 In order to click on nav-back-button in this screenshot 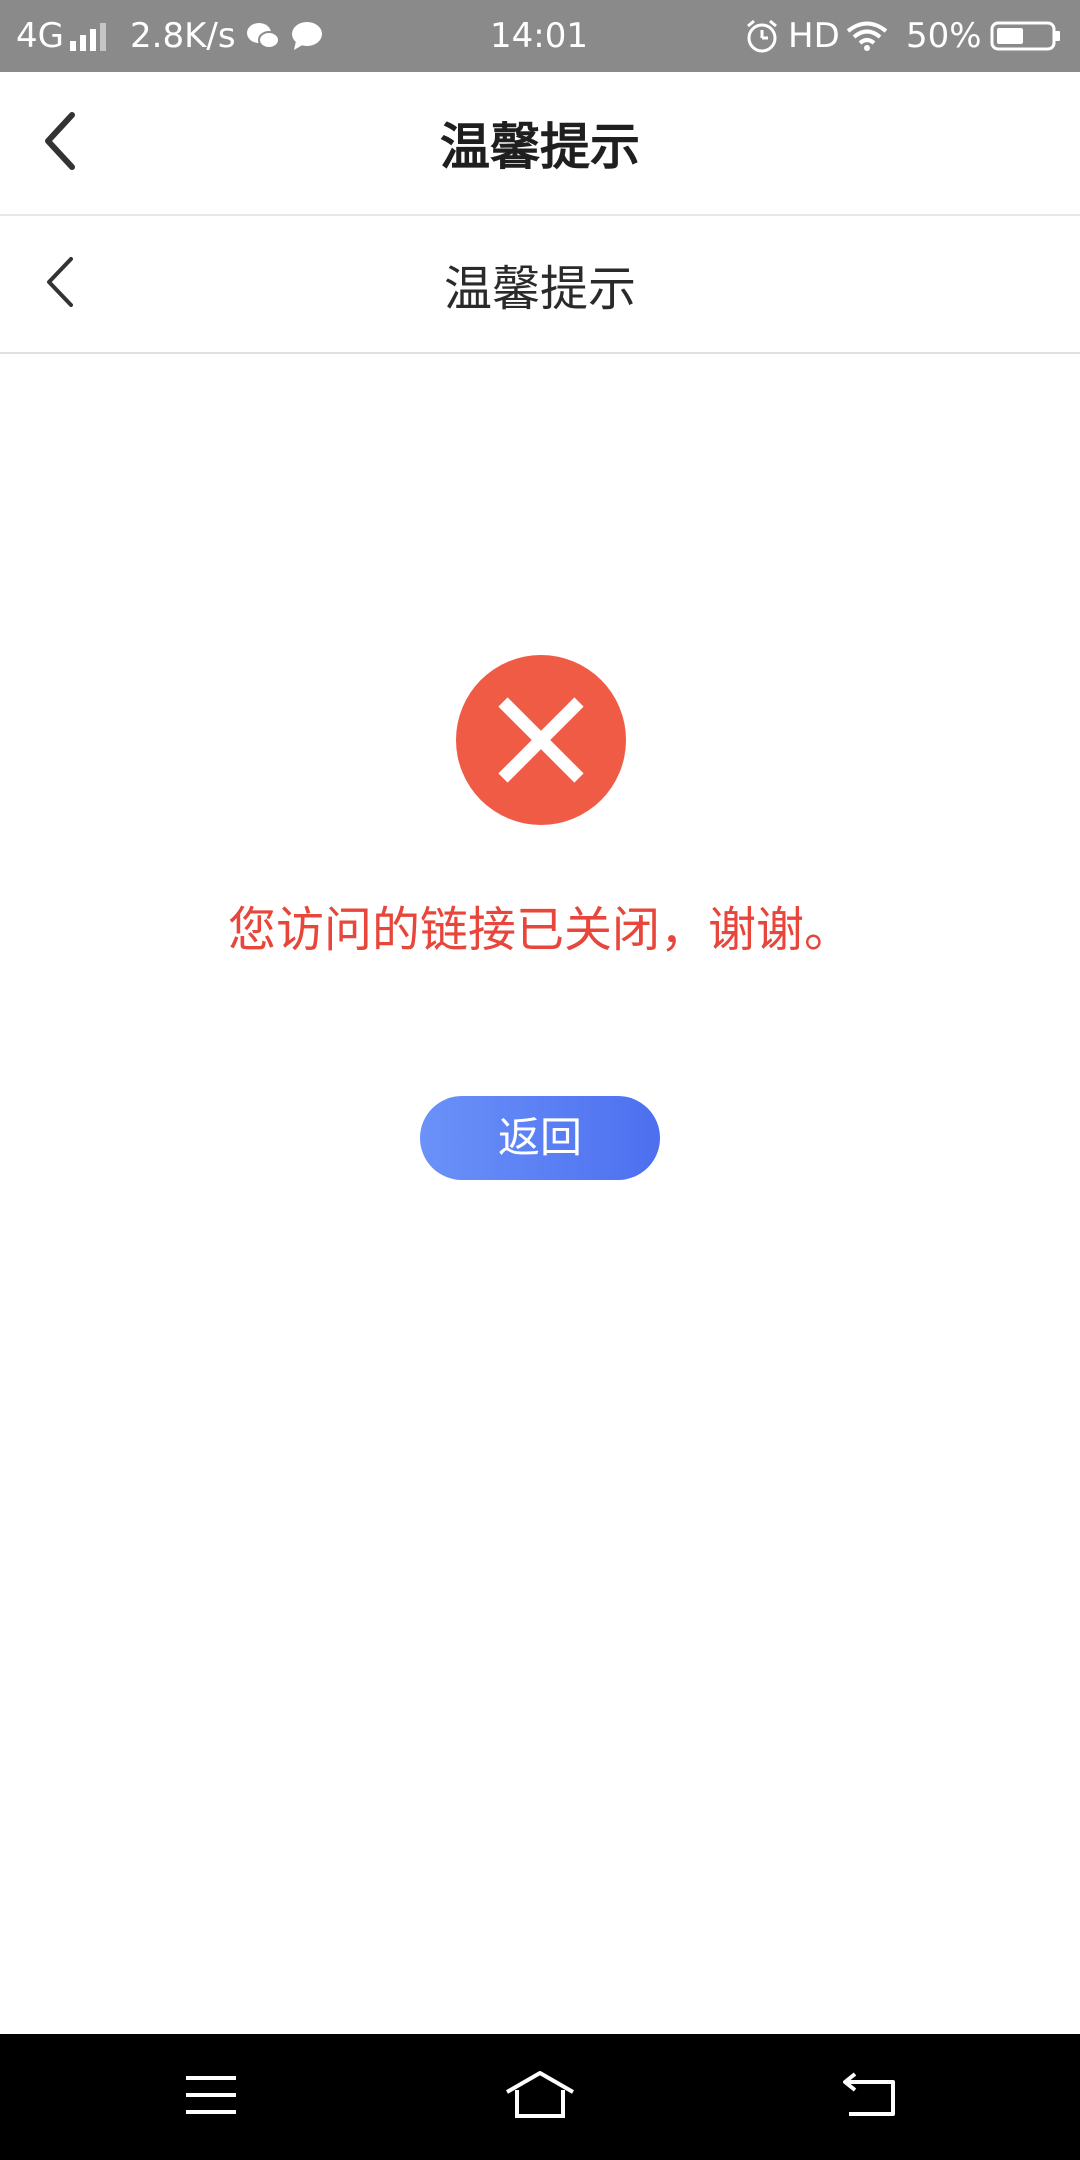, I will do `click(869, 2097)`.